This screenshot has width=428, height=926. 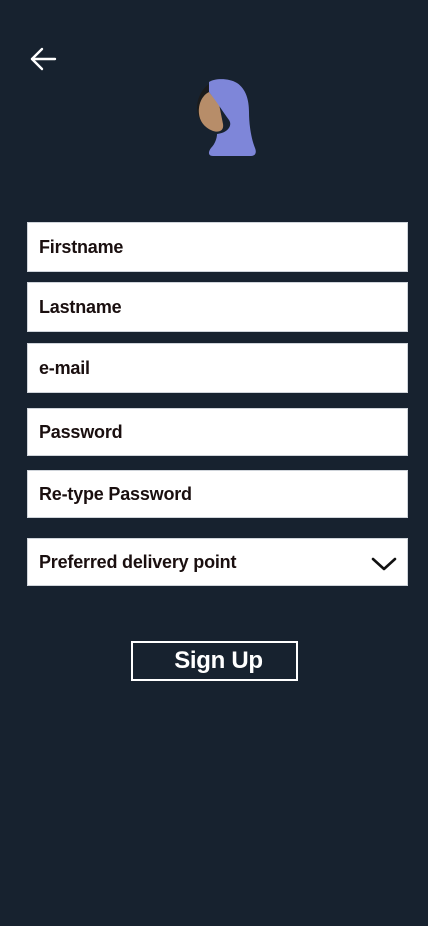 I want to click on retype-password-field, so click(x=217, y=494).